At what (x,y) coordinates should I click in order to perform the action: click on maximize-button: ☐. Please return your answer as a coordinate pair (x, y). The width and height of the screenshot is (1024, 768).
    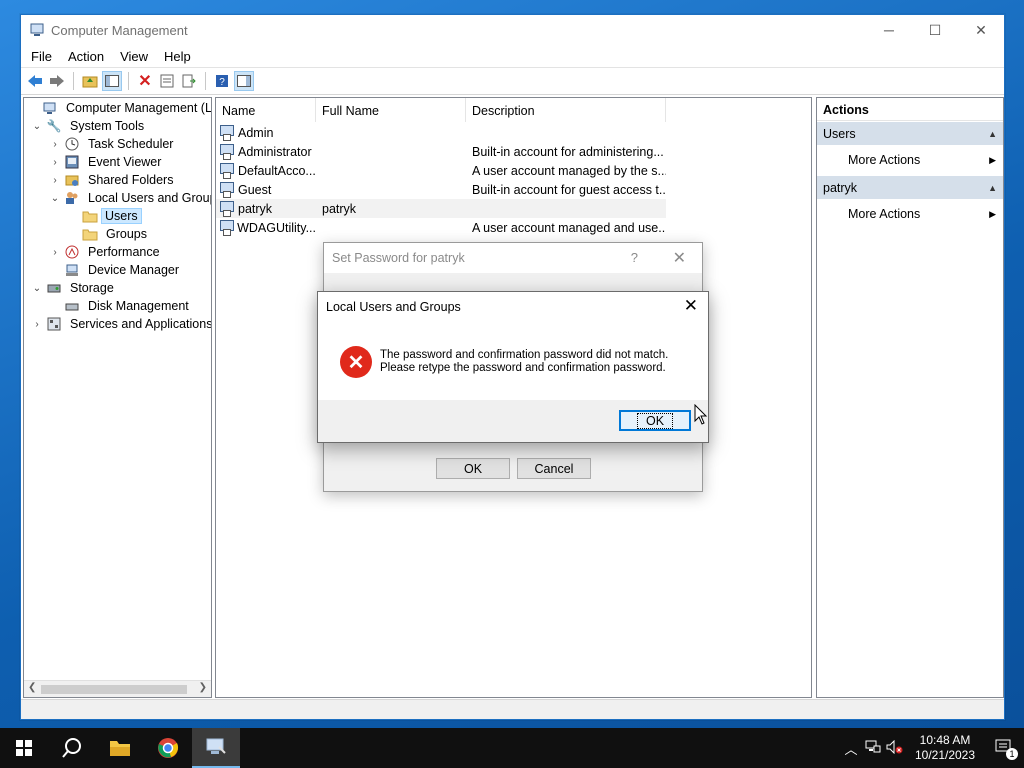
    Looking at the image, I should click on (935, 30).